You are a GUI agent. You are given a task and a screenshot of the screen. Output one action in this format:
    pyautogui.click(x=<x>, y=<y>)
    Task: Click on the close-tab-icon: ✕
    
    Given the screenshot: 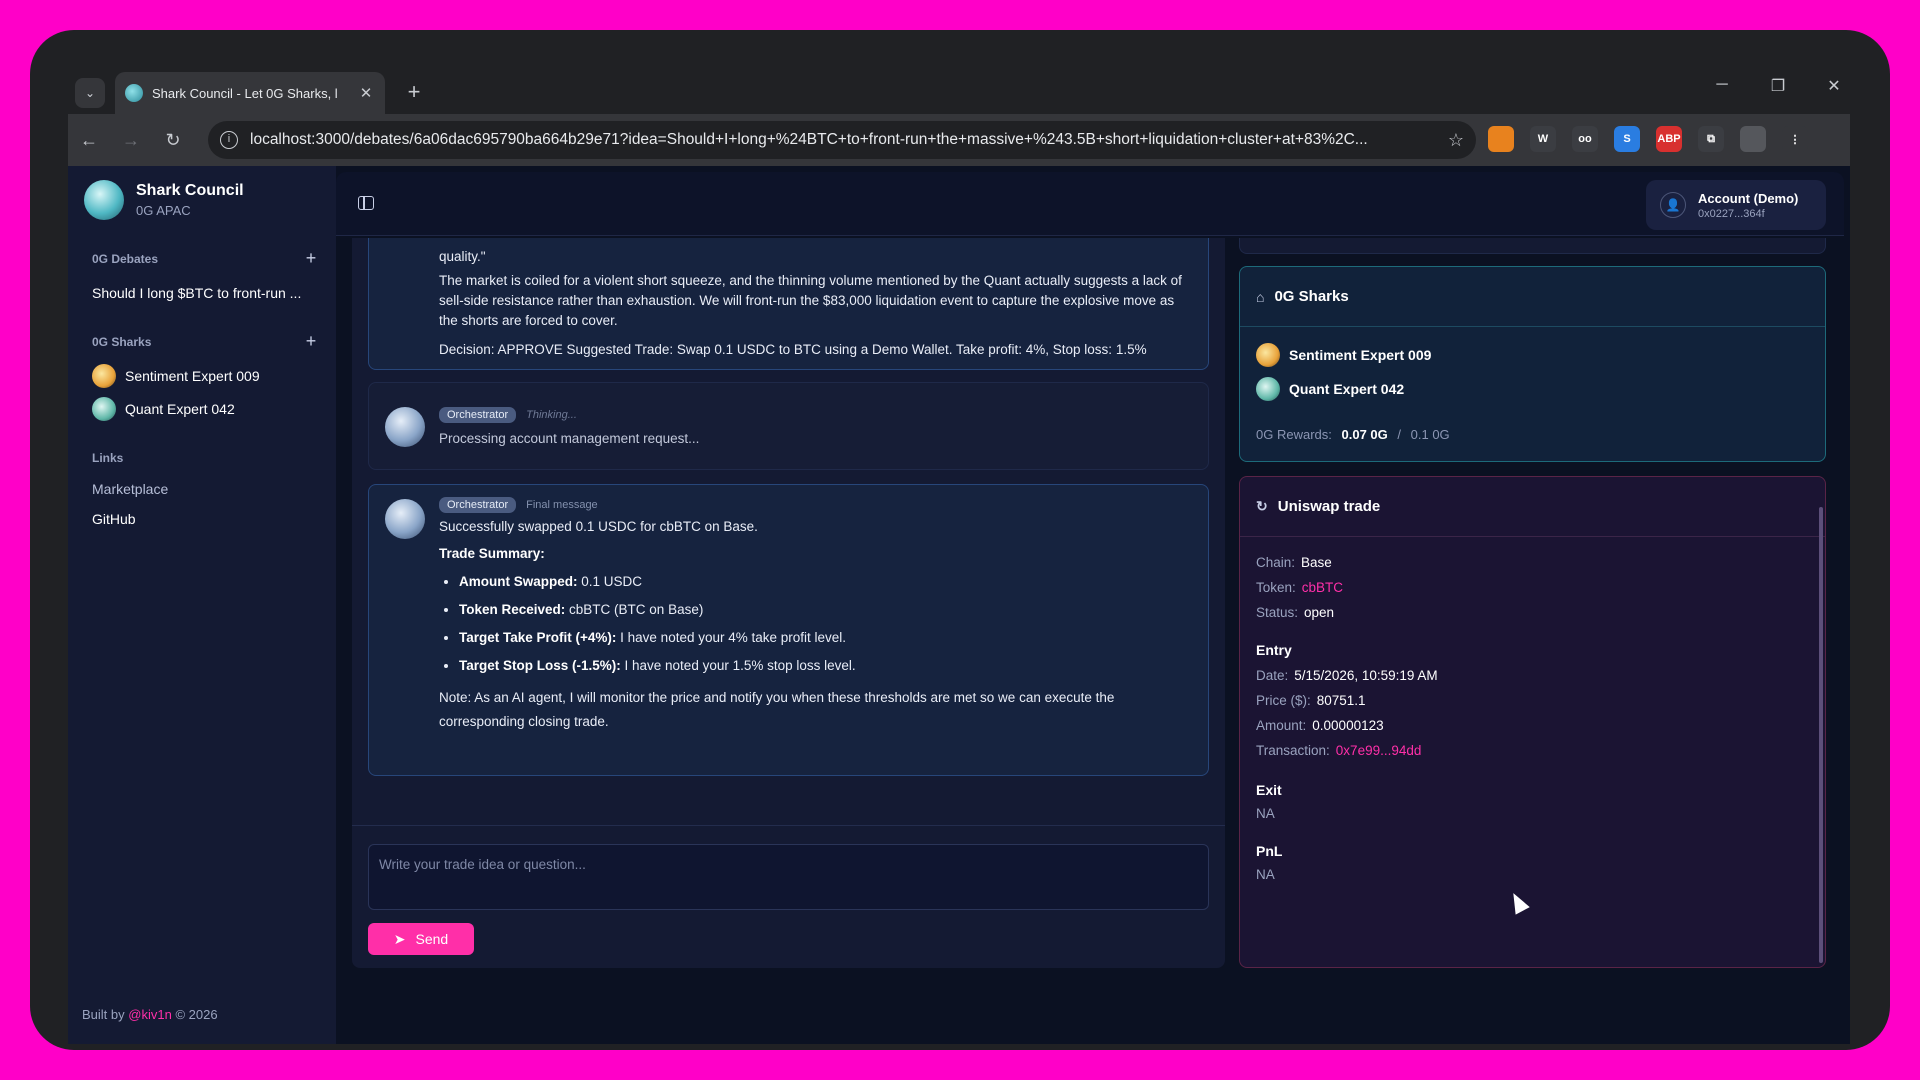 What is the action you would take?
    pyautogui.click(x=366, y=93)
    